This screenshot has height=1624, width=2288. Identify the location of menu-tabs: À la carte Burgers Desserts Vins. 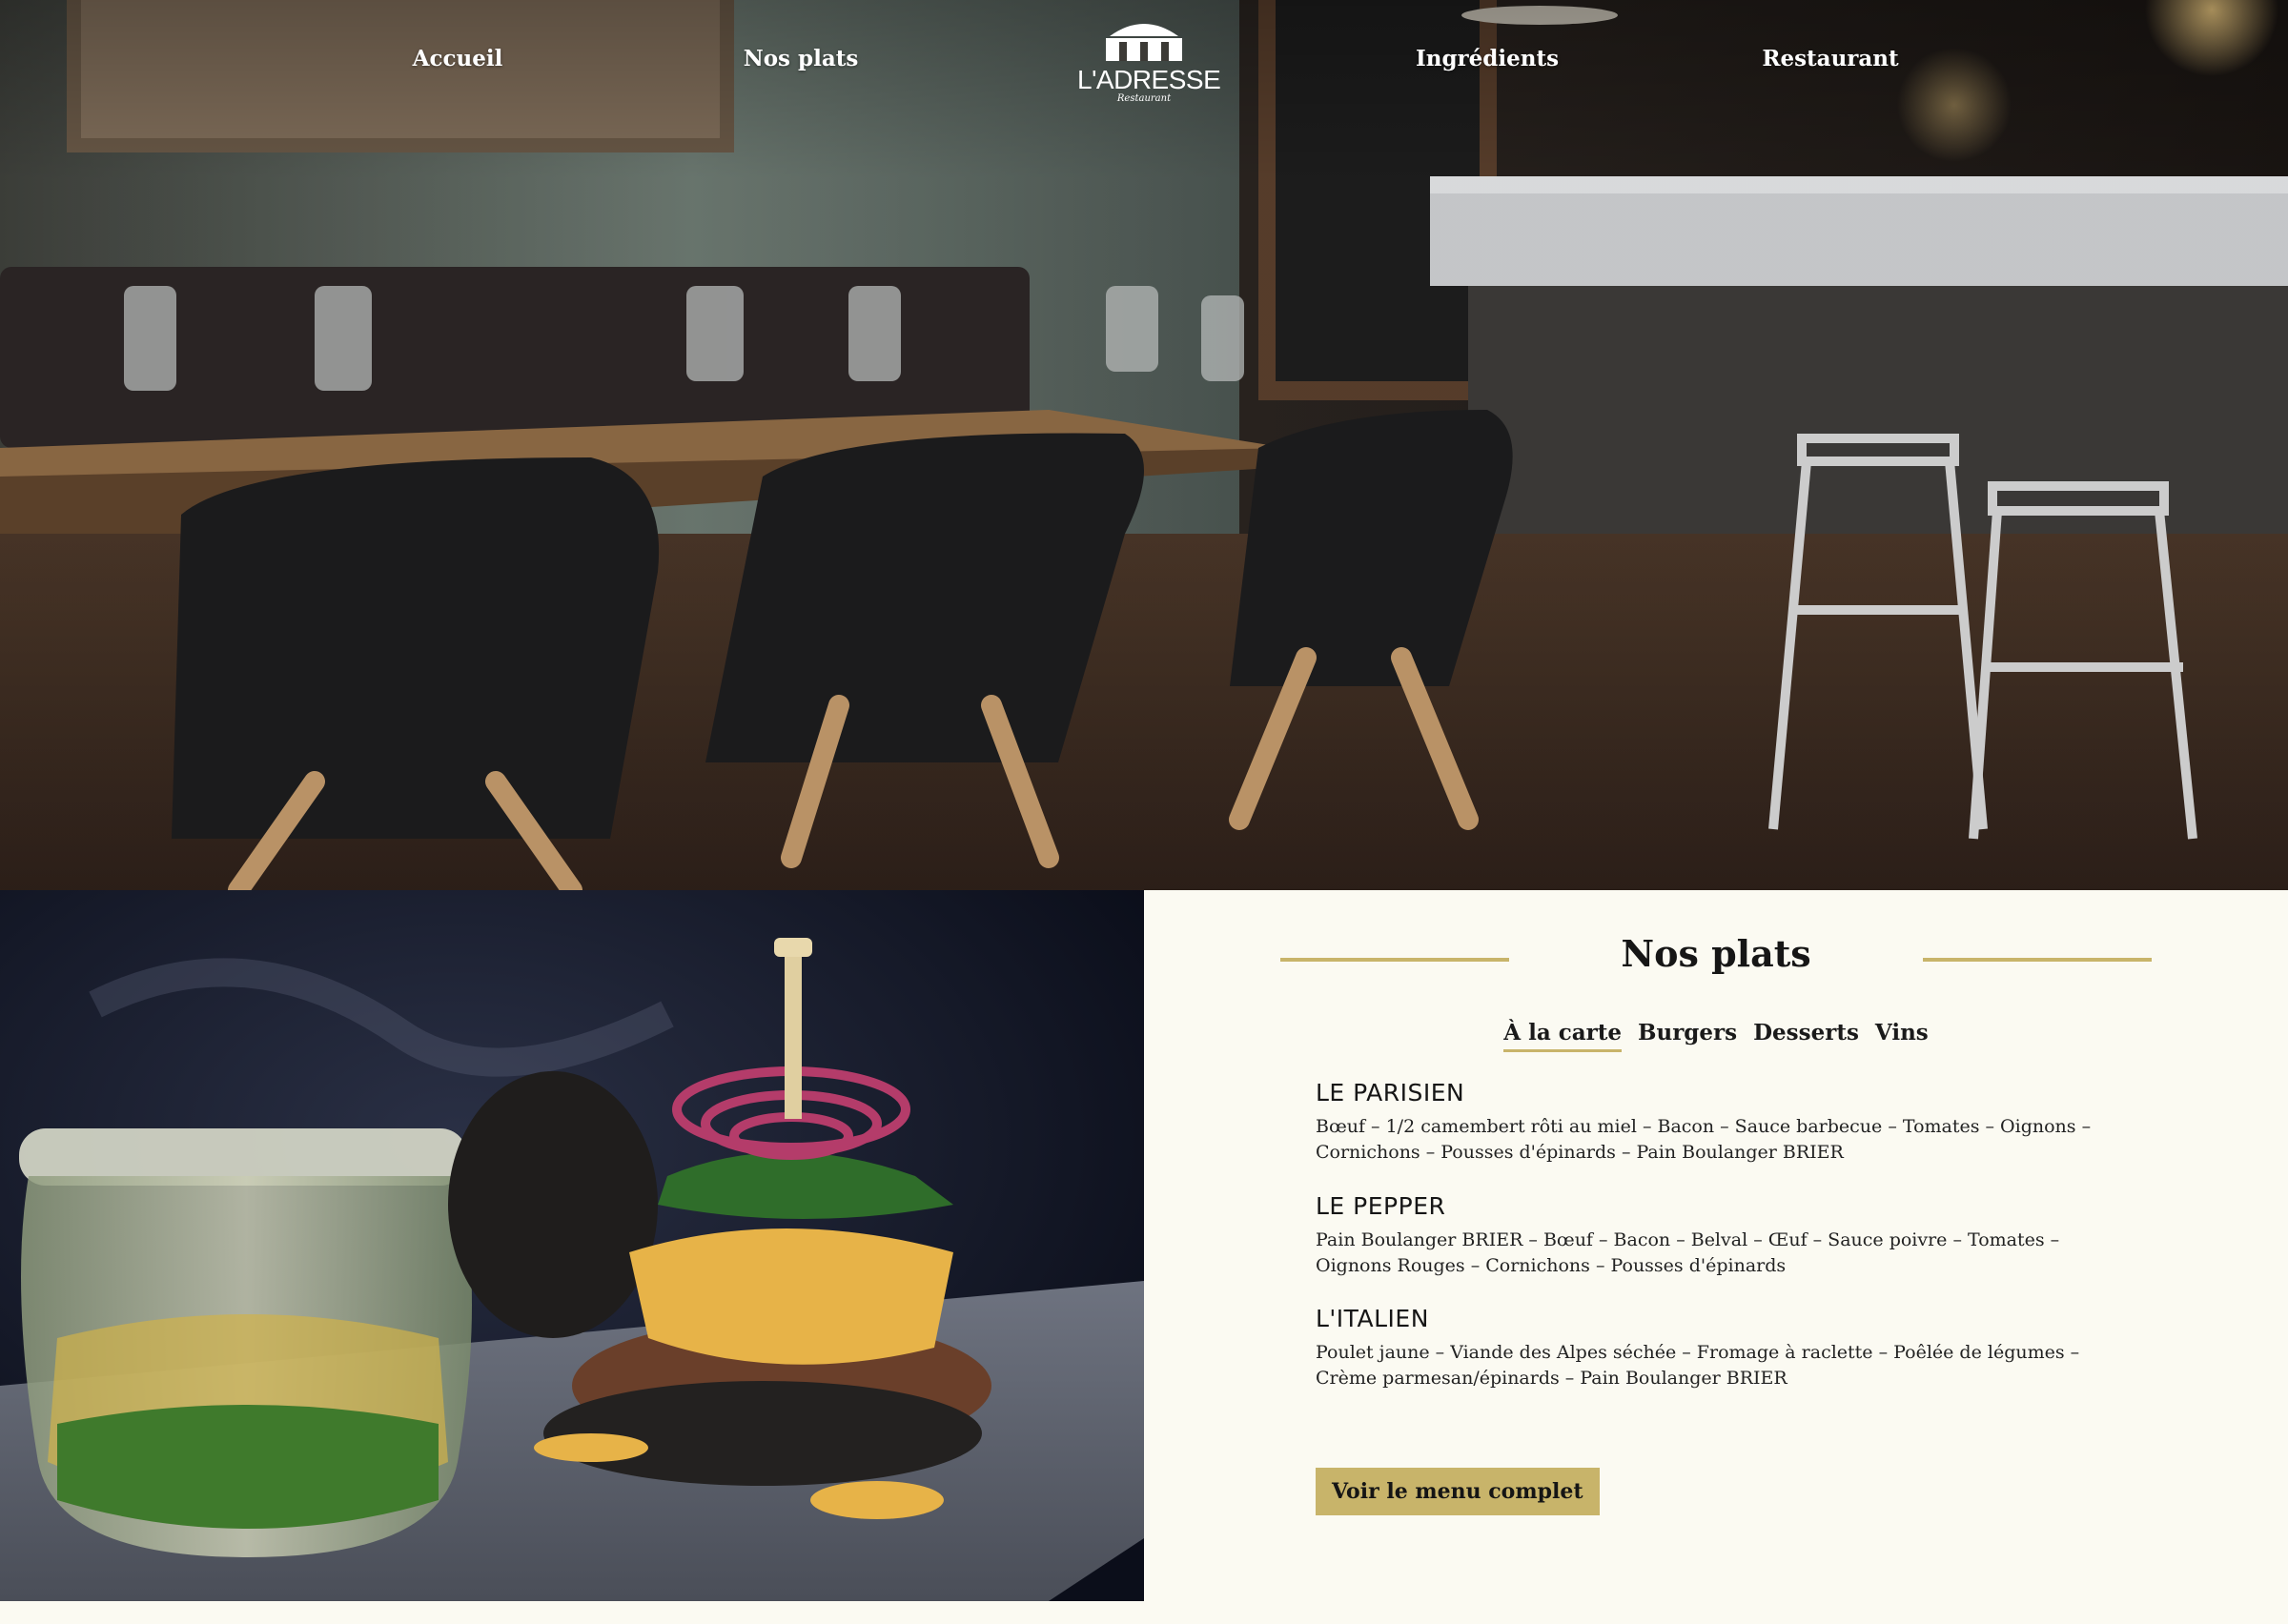
(1716, 1036).